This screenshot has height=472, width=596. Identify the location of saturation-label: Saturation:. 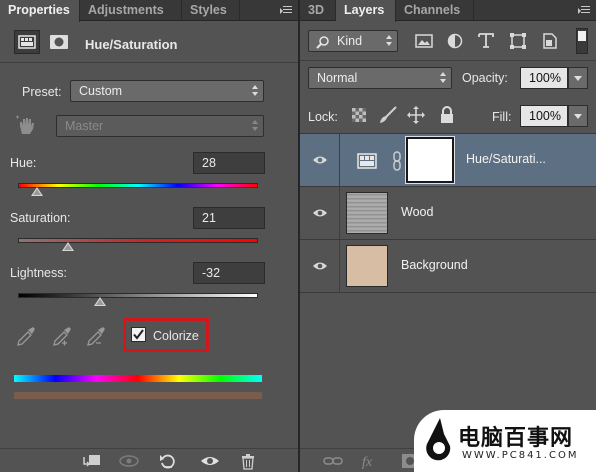
(40, 218).